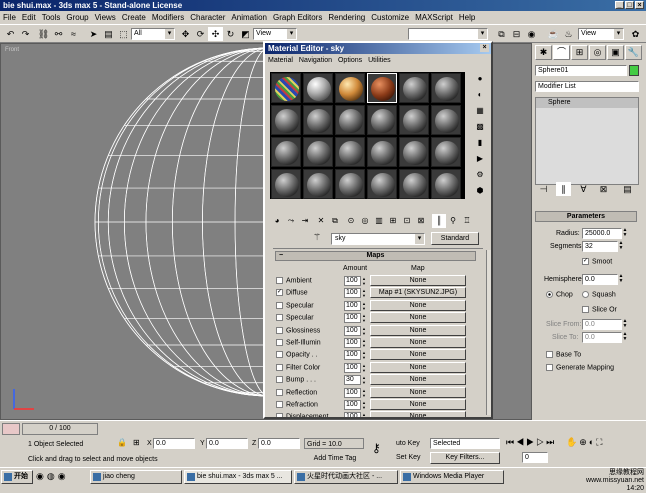 The height and width of the screenshot is (493, 646). I want to click on slice-to-field: 0.0, so click(602, 337).